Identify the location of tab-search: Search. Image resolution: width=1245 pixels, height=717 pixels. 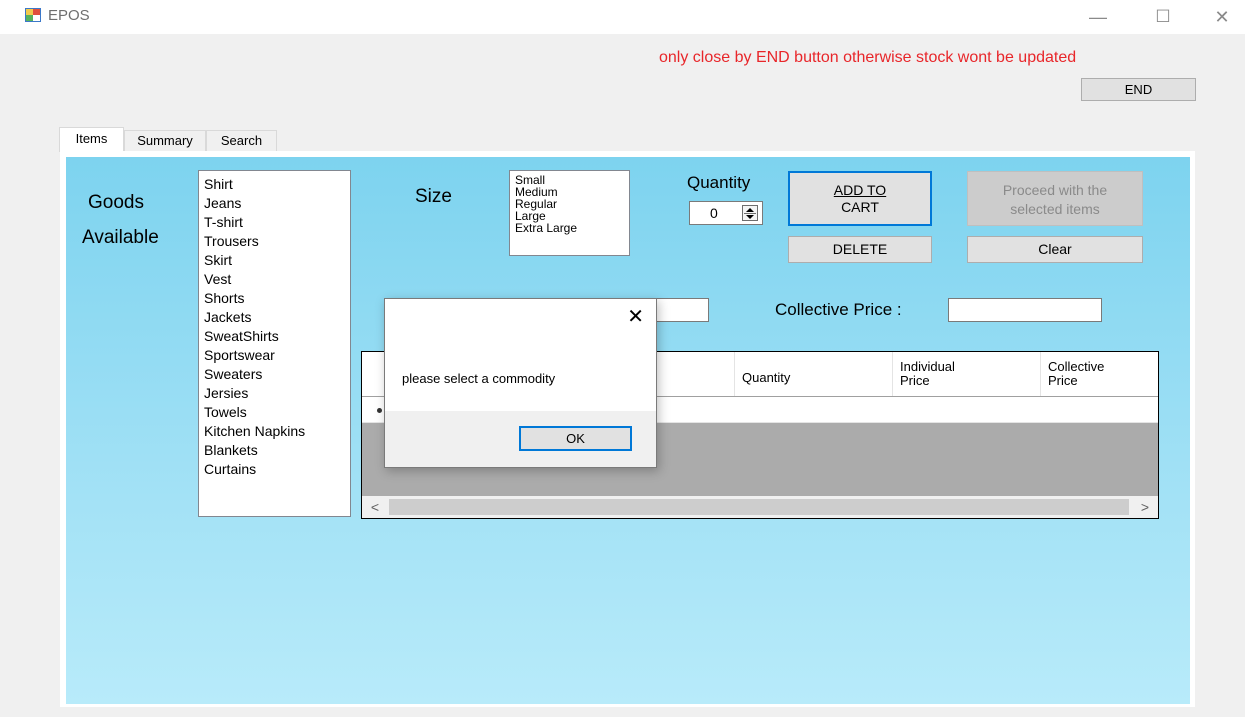
(241, 141).